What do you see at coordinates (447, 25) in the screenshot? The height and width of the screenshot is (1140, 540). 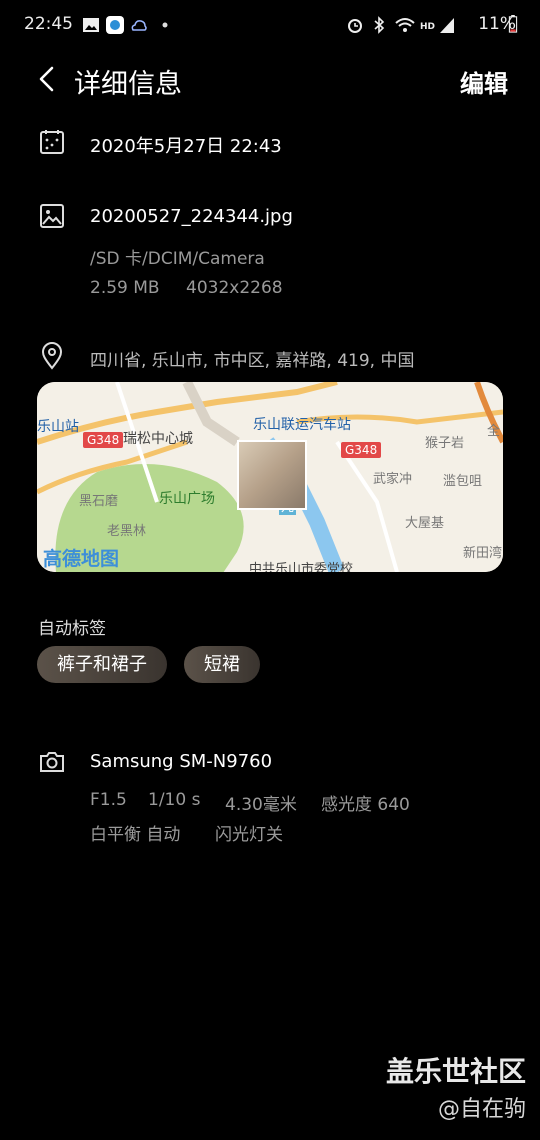 I see `signal-icon` at bounding box center [447, 25].